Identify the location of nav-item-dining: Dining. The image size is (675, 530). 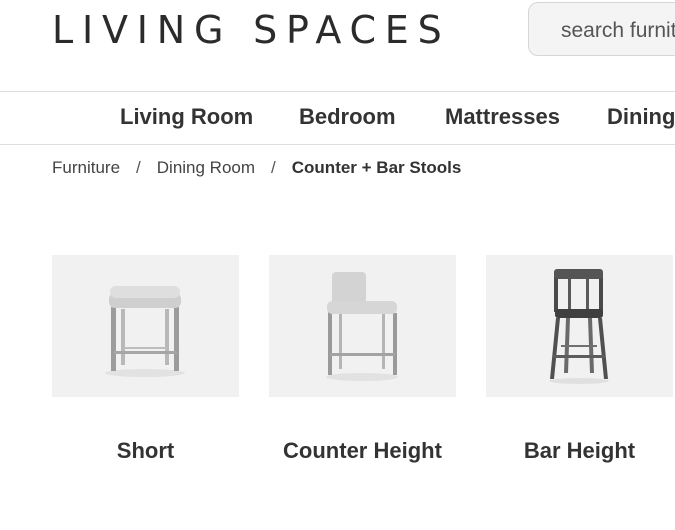
(641, 117).